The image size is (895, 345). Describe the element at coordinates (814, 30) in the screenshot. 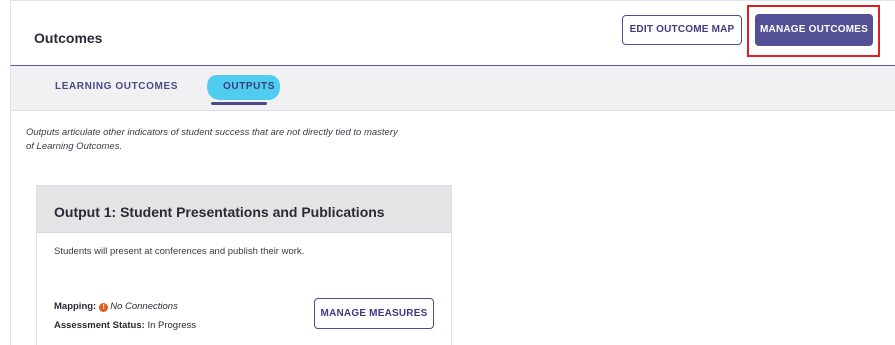

I see `manage-outcomes-button: MANAGE OUTCOMES` at that location.